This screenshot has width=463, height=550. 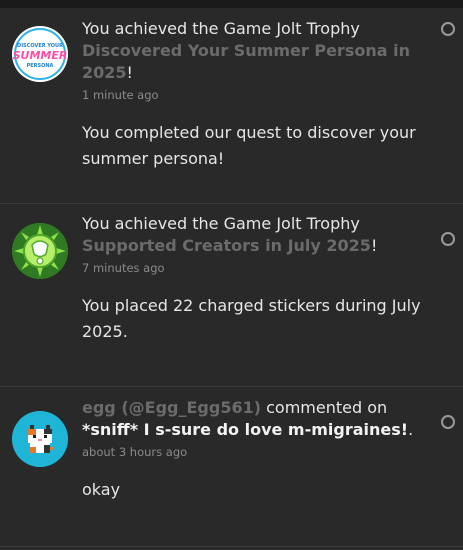 I want to click on cat-avatar-icon, so click(x=40, y=439).